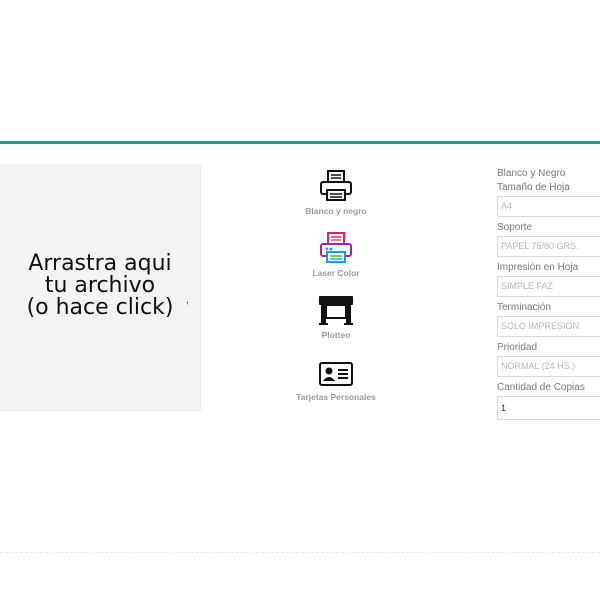 The image size is (600, 600). I want to click on accent-bar, so click(300, 142).